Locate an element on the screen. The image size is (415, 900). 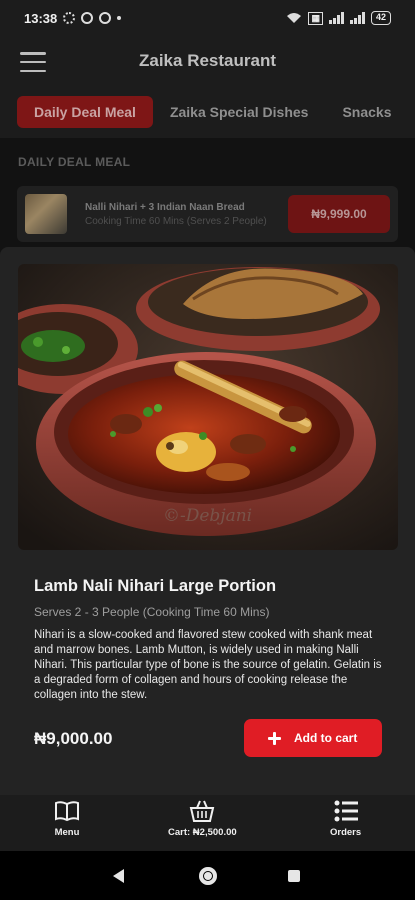
book-icon is located at coordinates (67, 811).